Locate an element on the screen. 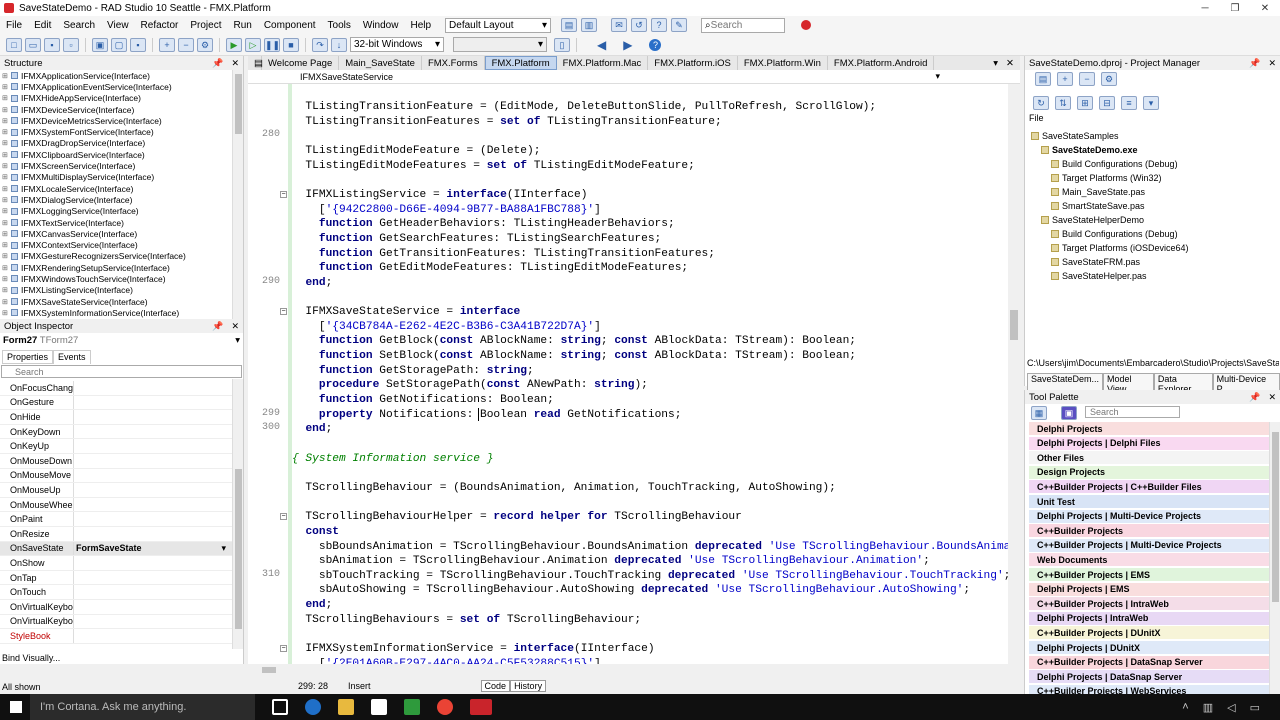 This screenshot has width=1280, height=720. menu-tools: Tools is located at coordinates (339, 25).